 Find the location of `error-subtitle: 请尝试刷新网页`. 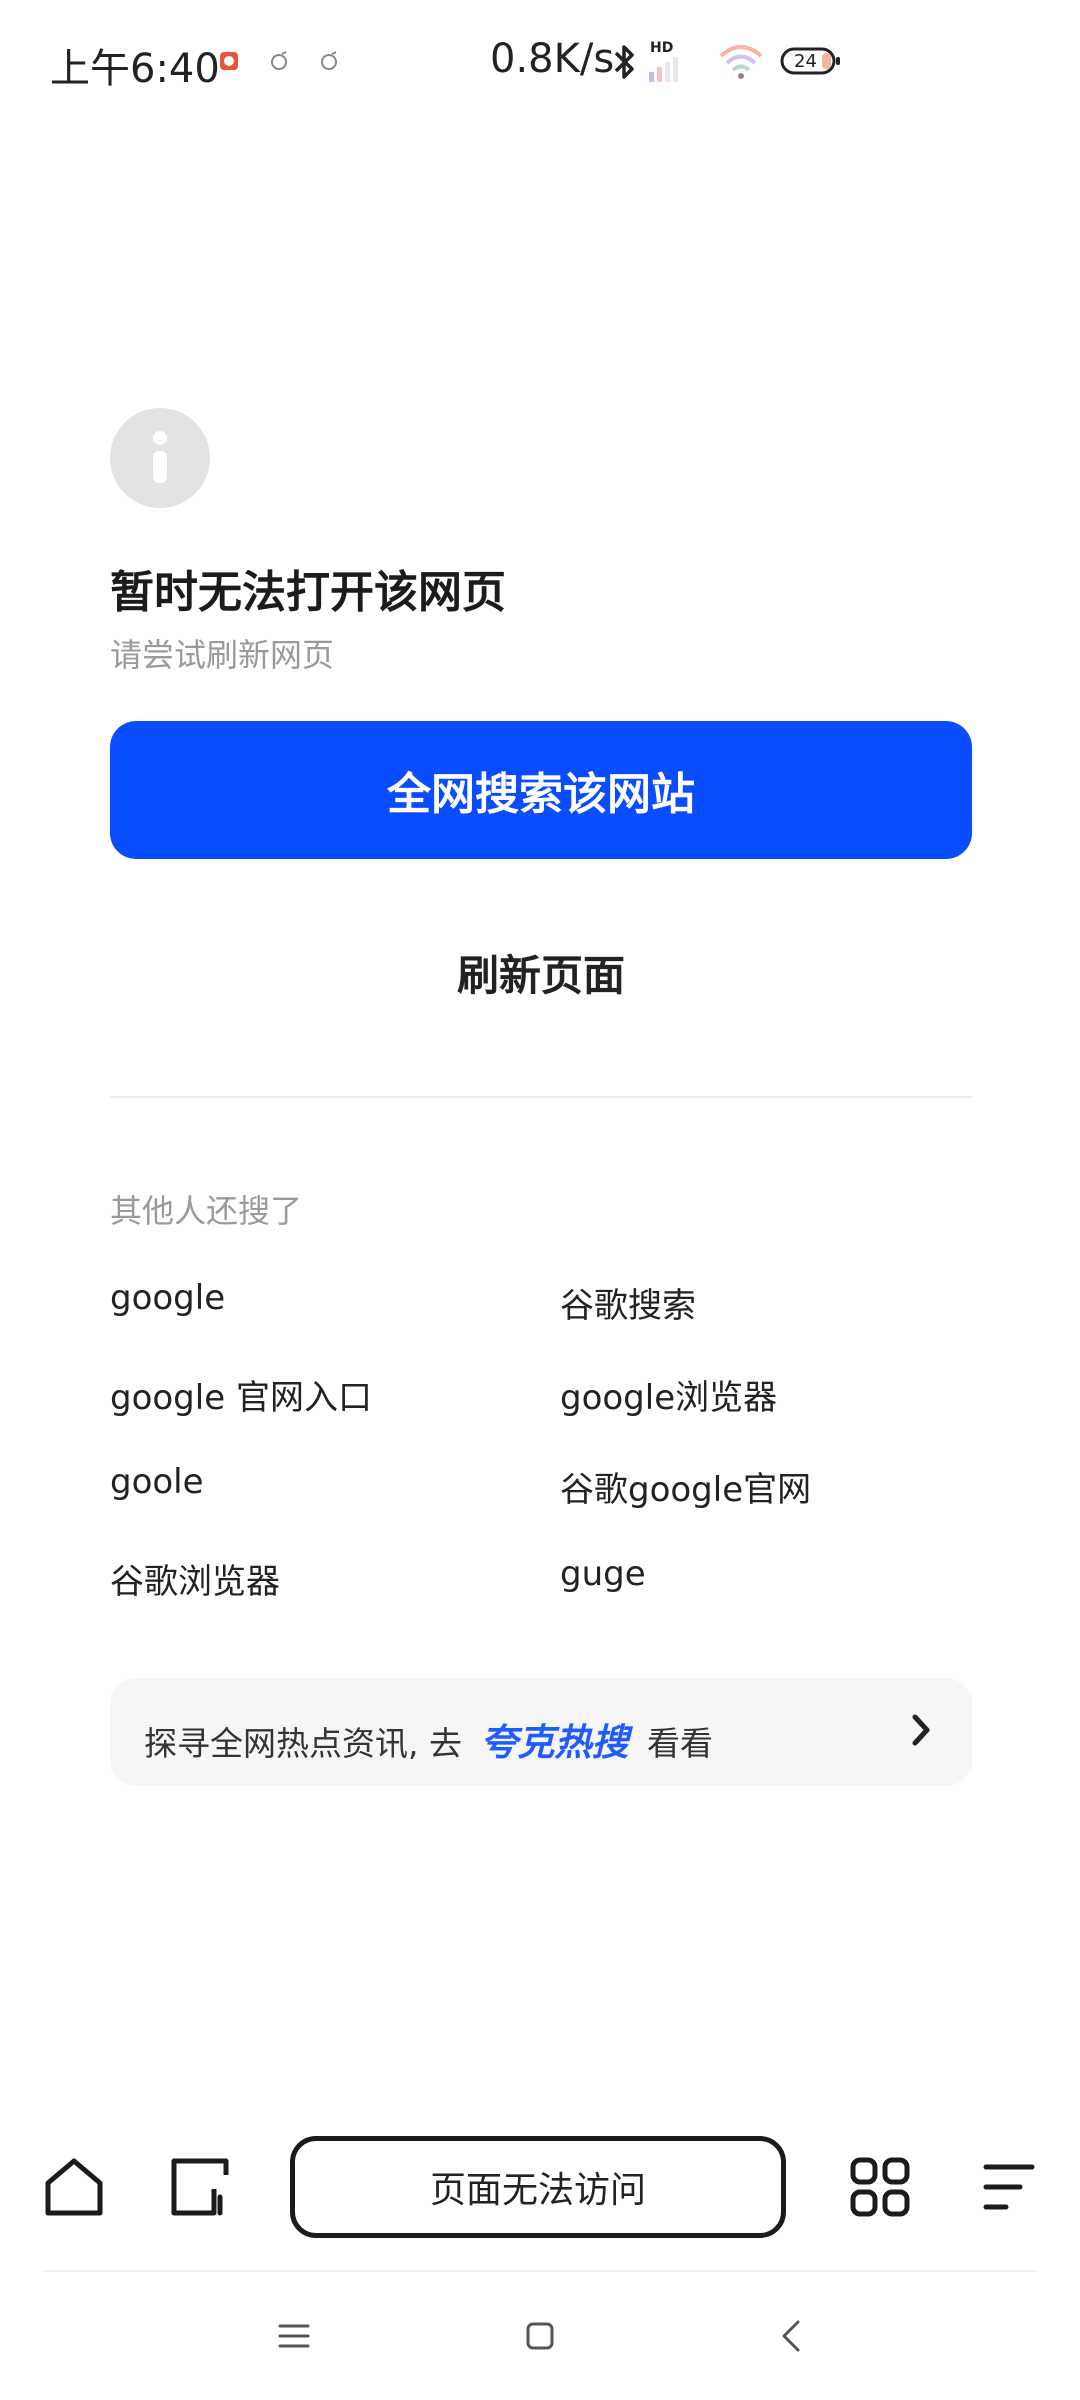

error-subtitle: 请尝试刷新网页 is located at coordinates (222, 655).